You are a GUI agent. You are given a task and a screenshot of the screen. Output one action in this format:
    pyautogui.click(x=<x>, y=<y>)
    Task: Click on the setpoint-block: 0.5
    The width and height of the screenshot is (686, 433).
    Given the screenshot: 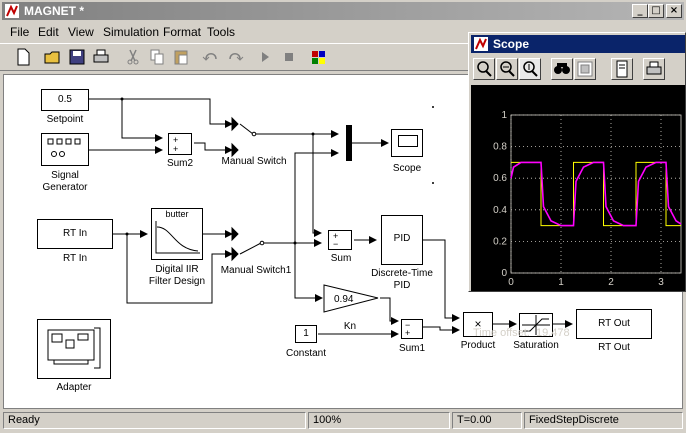 What is the action you would take?
    pyautogui.click(x=65, y=100)
    